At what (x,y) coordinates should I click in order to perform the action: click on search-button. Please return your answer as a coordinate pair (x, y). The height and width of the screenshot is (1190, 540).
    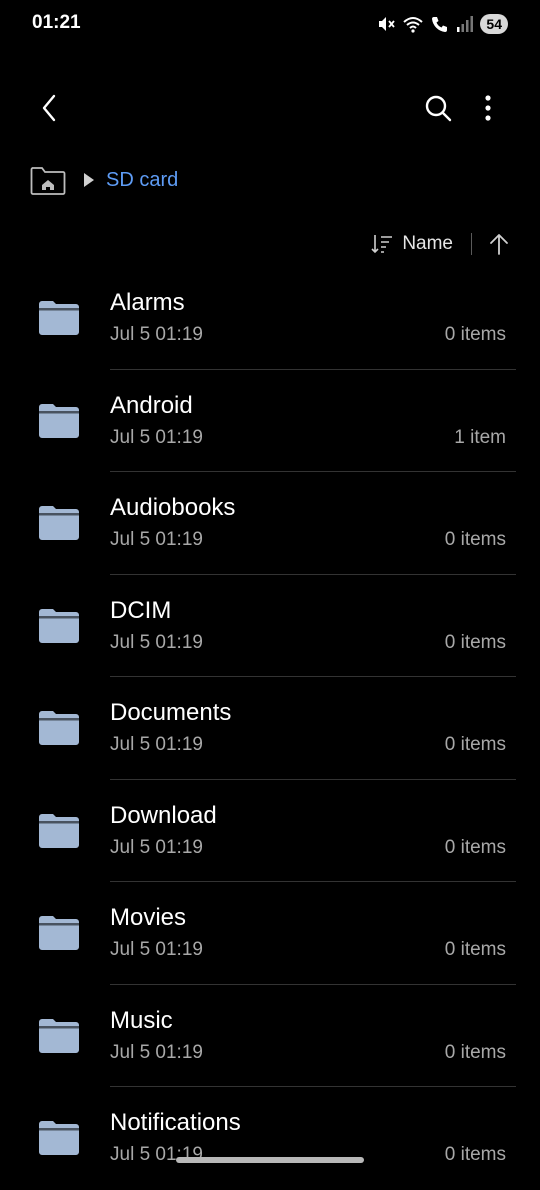
    Looking at the image, I should click on (438, 108).